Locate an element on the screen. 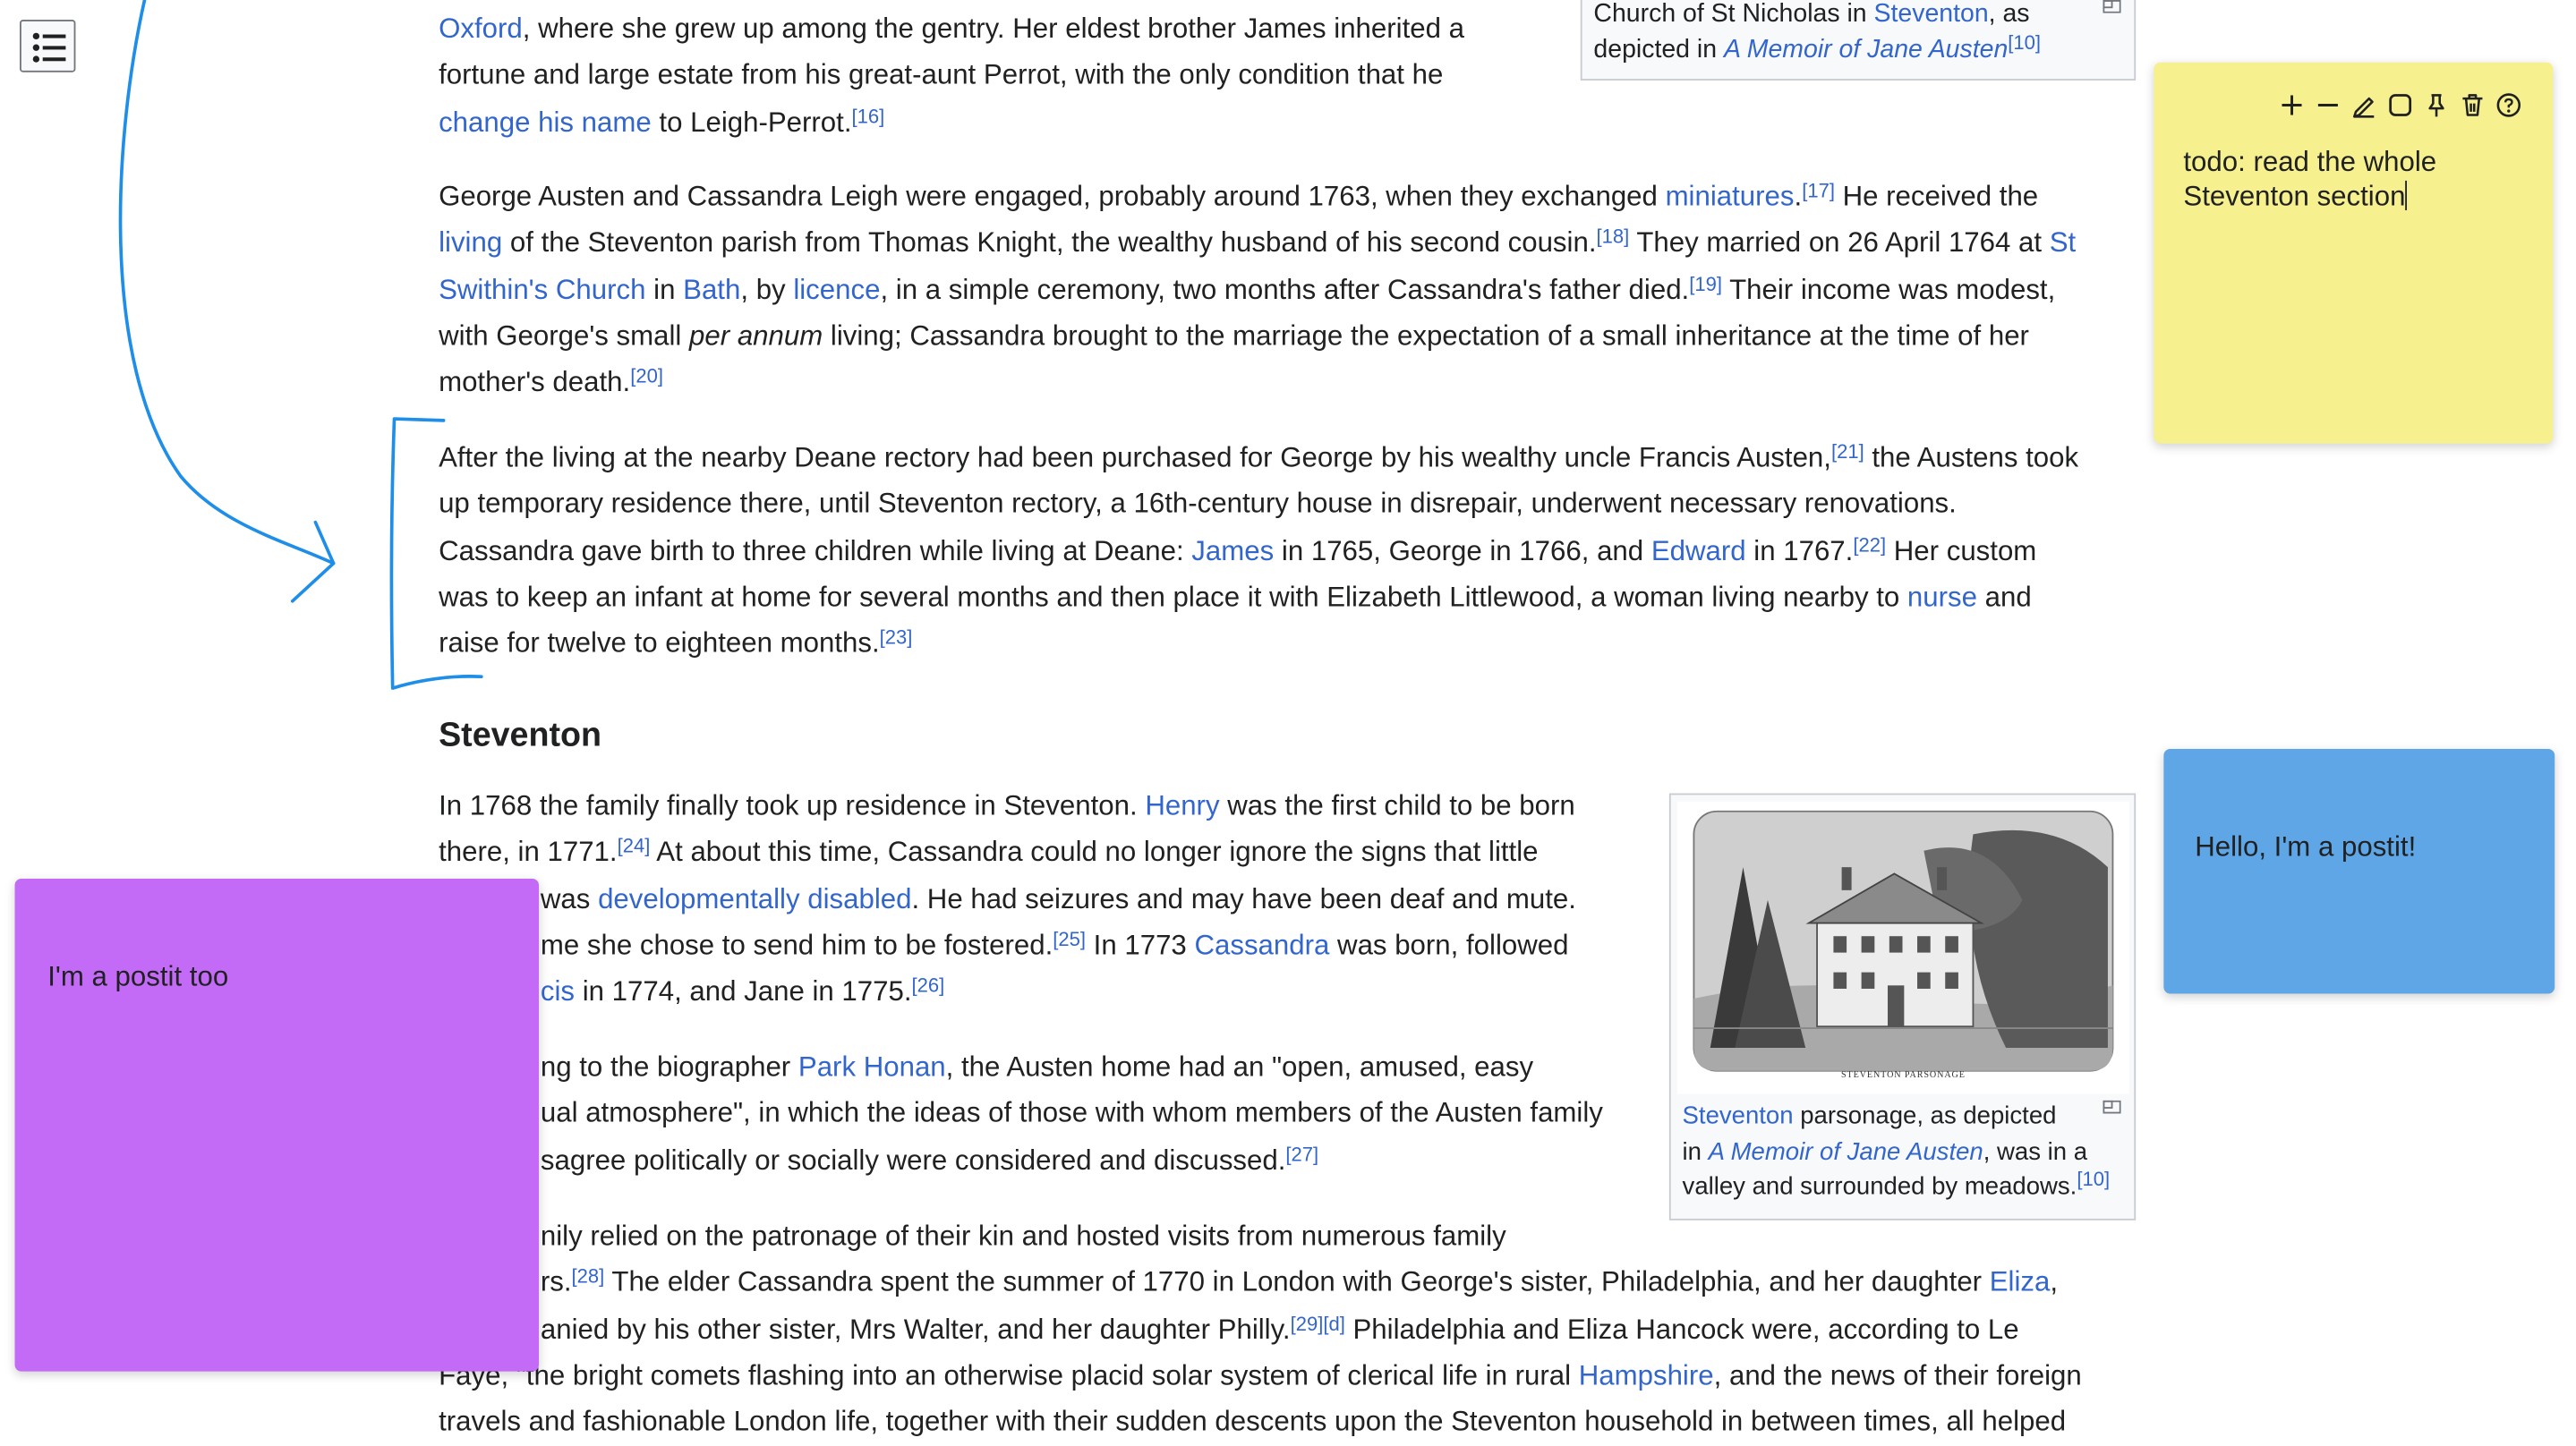 This screenshot has height=1446, width=2576. postit-text: todo: read the whole is located at coordinates (2310, 162).